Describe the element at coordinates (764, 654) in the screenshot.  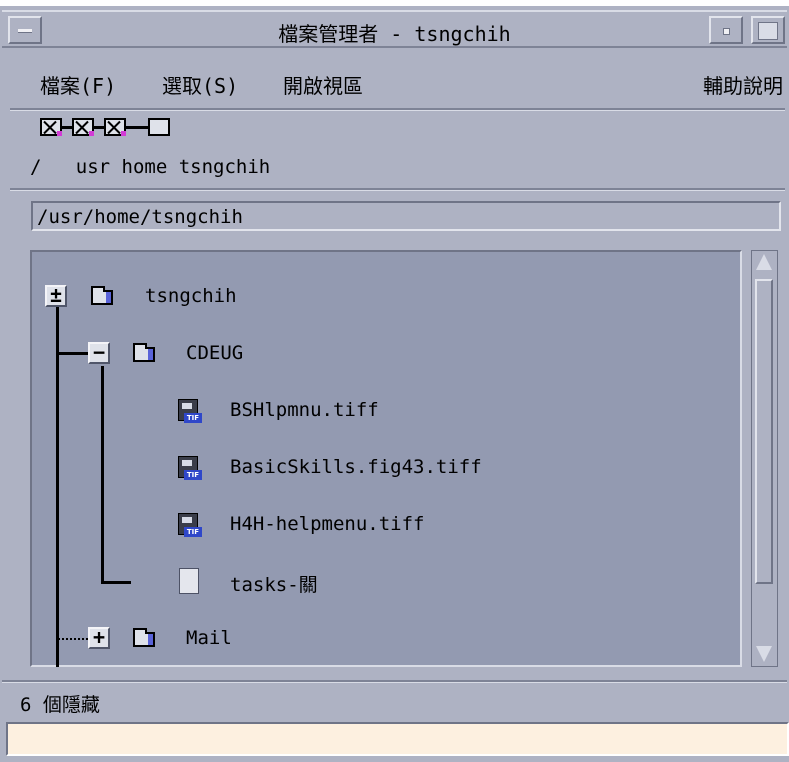
I see `scroll-down-arrow-icon` at that location.